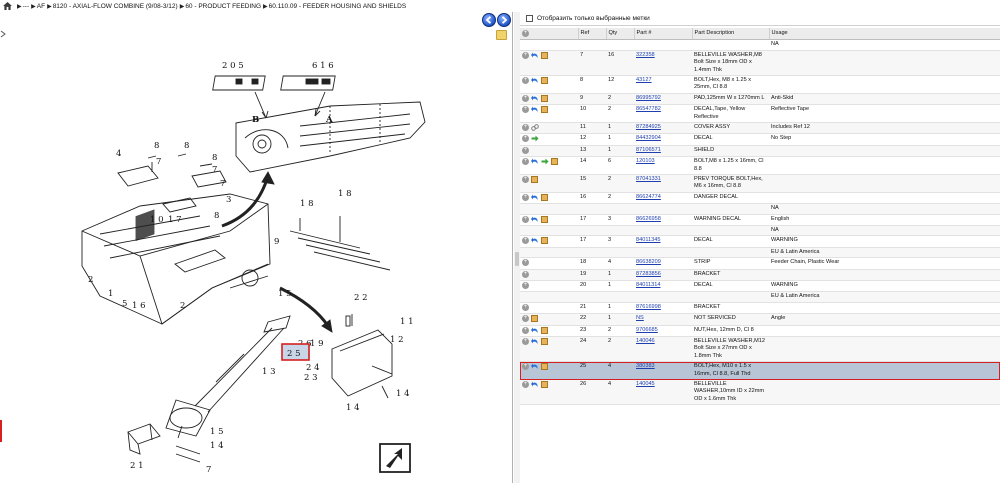  What do you see at coordinates (760, 128) in the screenshot?
I see `table-row: +11 1 87284925 COVER ASSY Includes Ref 12` at bounding box center [760, 128].